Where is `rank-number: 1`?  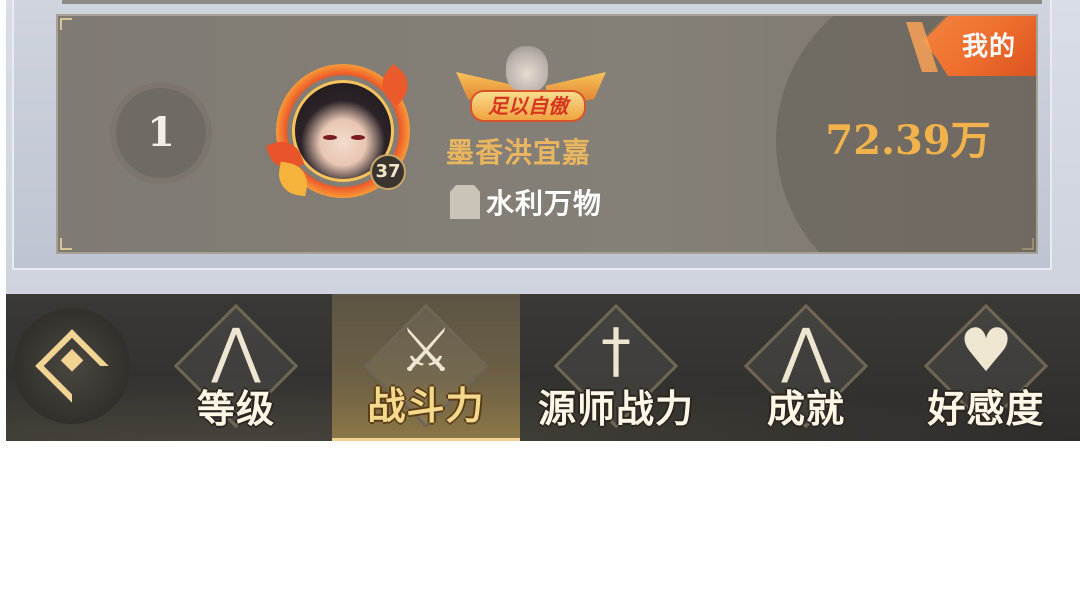
rank-number: 1 is located at coordinates (161, 132).